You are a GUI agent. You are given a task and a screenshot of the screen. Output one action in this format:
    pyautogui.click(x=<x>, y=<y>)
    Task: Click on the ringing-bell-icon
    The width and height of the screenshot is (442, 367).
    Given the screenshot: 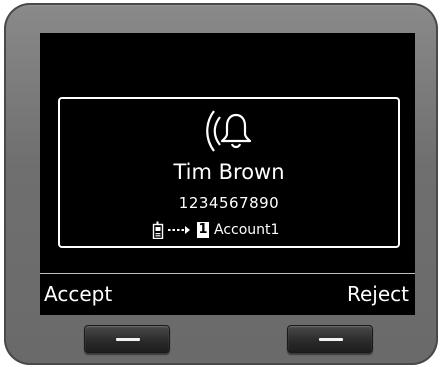 What is the action you would take?
    pyautogui.click(x=229, y=131)
    